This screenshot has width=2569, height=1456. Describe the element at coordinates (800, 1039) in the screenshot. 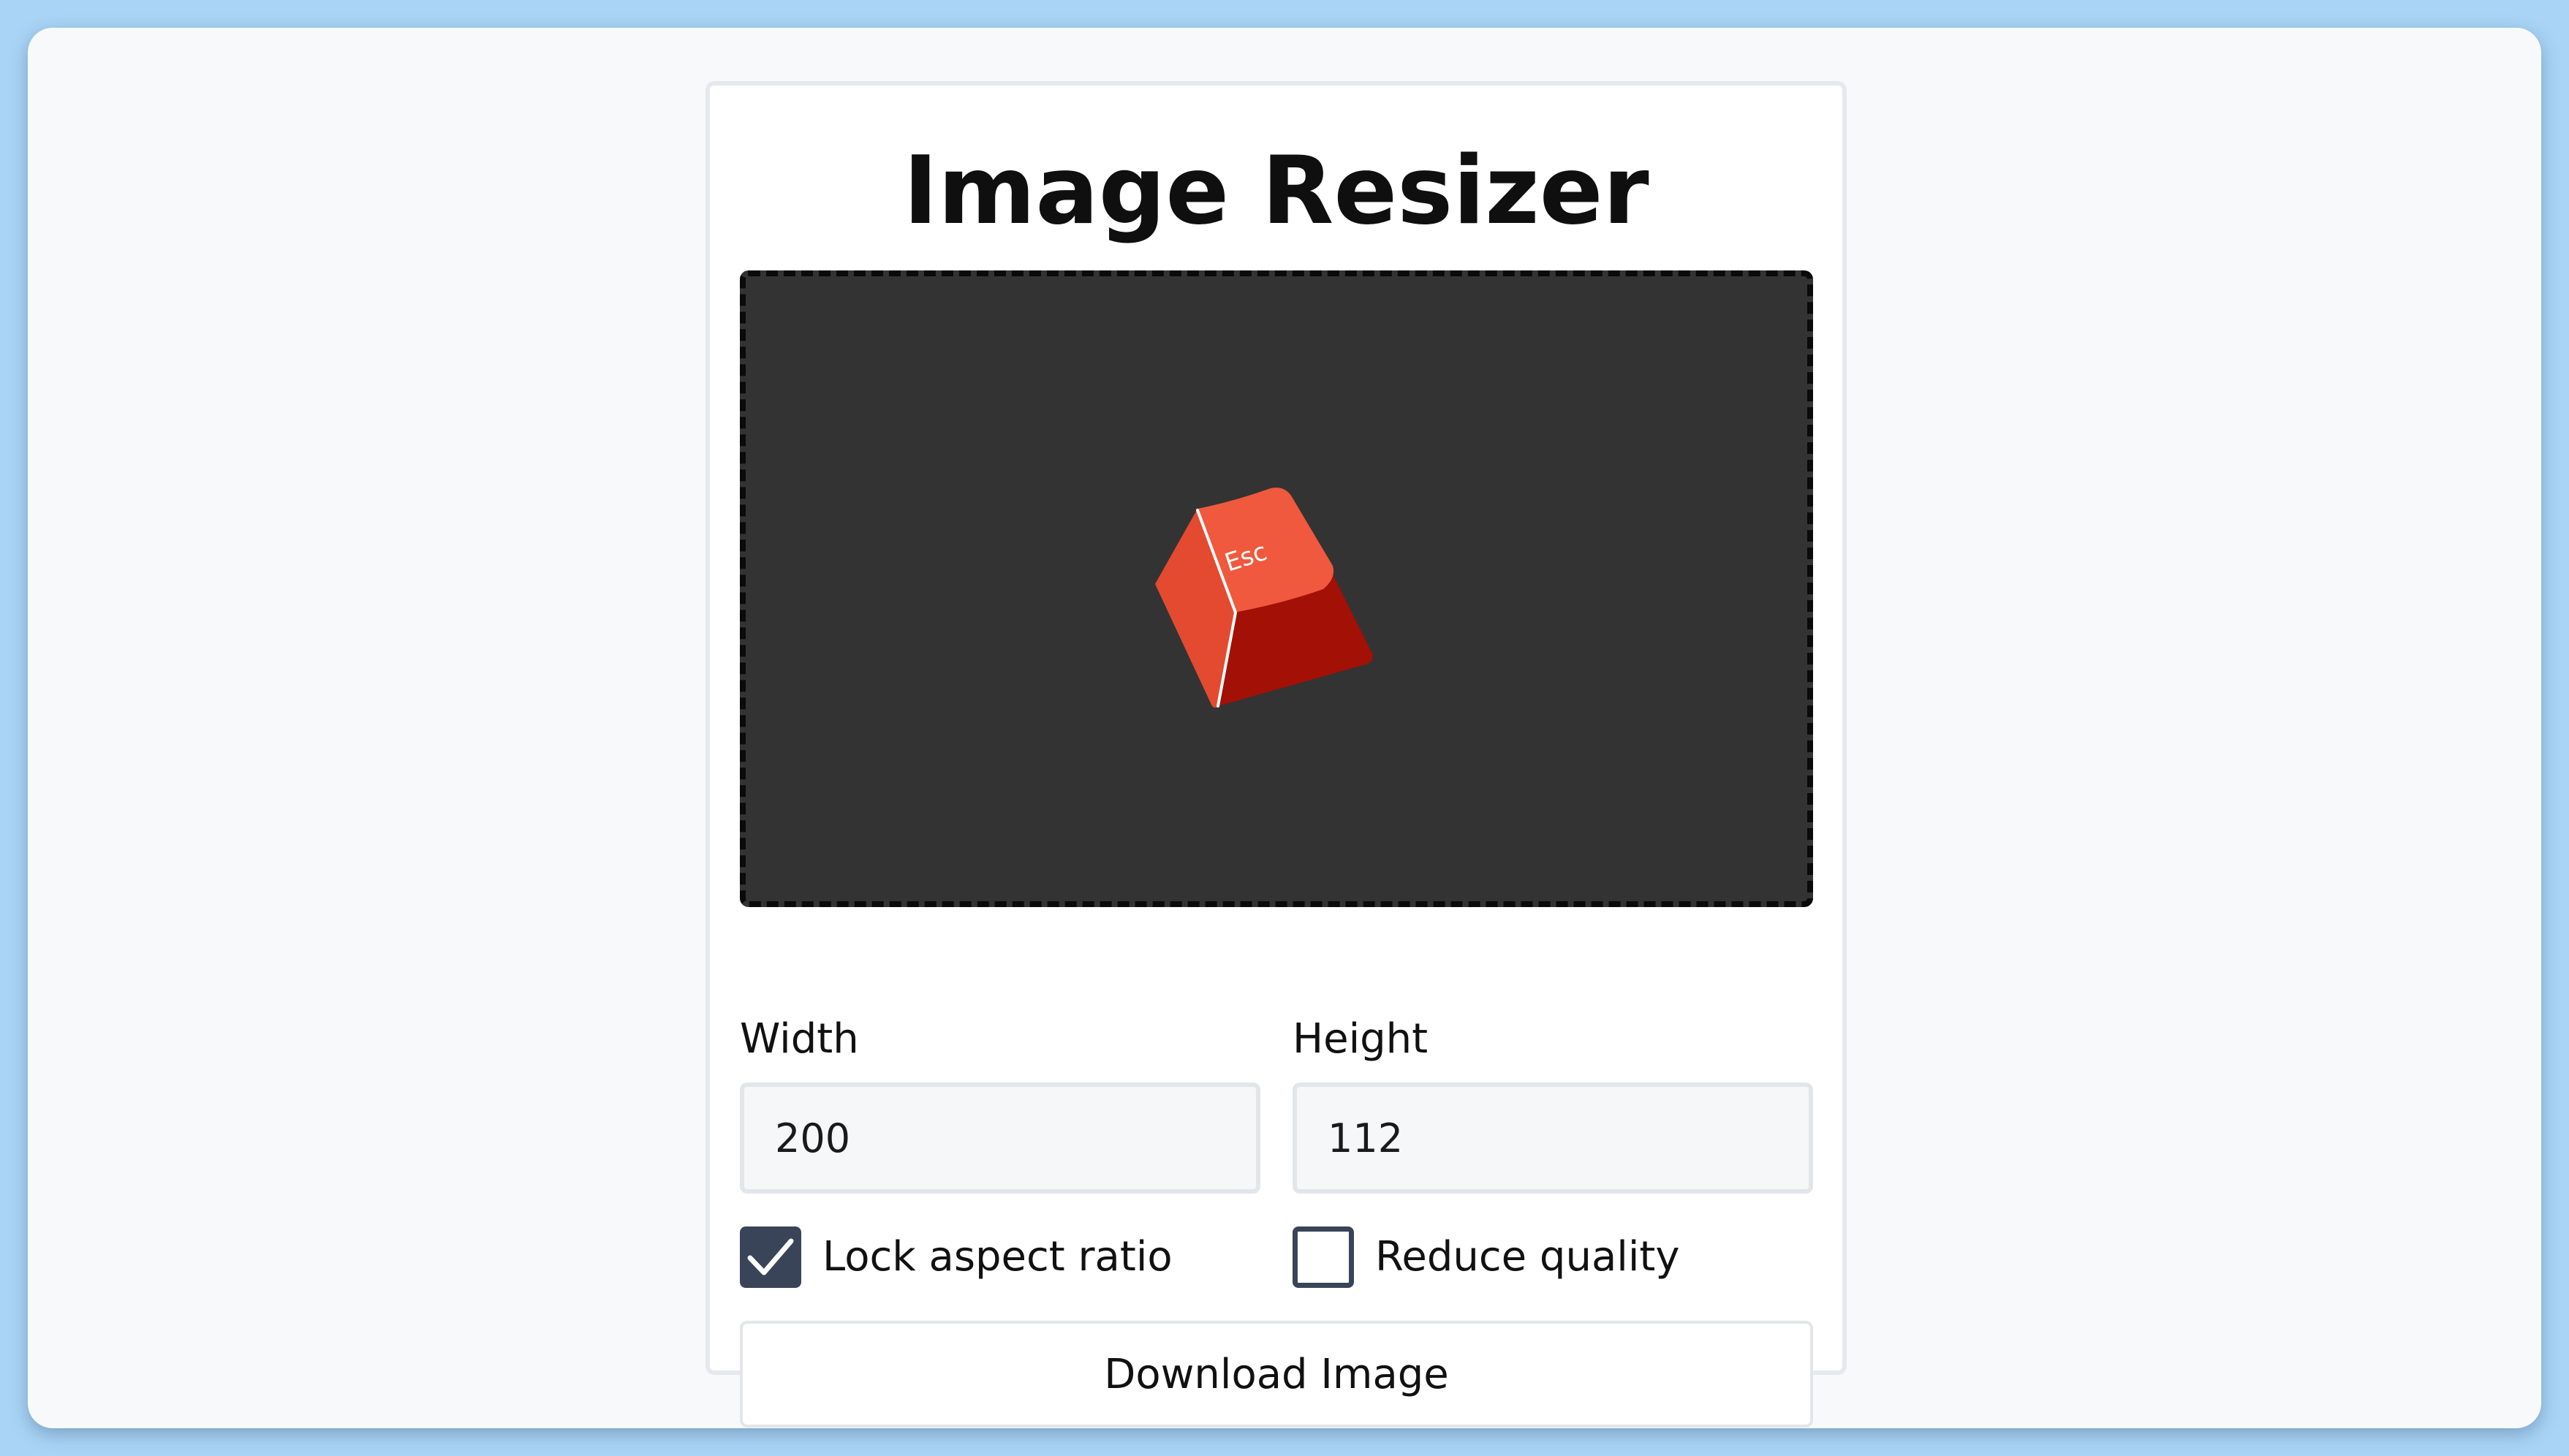

I see `width-label: Width` at that location.